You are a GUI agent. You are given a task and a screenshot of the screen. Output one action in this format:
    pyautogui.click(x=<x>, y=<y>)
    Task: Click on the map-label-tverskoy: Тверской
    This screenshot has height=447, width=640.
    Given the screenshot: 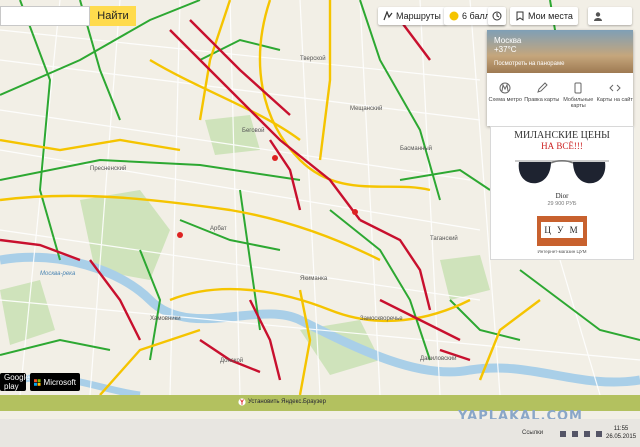 What is the action you would take?
    pyautogui.click(x=313, y=58)
    